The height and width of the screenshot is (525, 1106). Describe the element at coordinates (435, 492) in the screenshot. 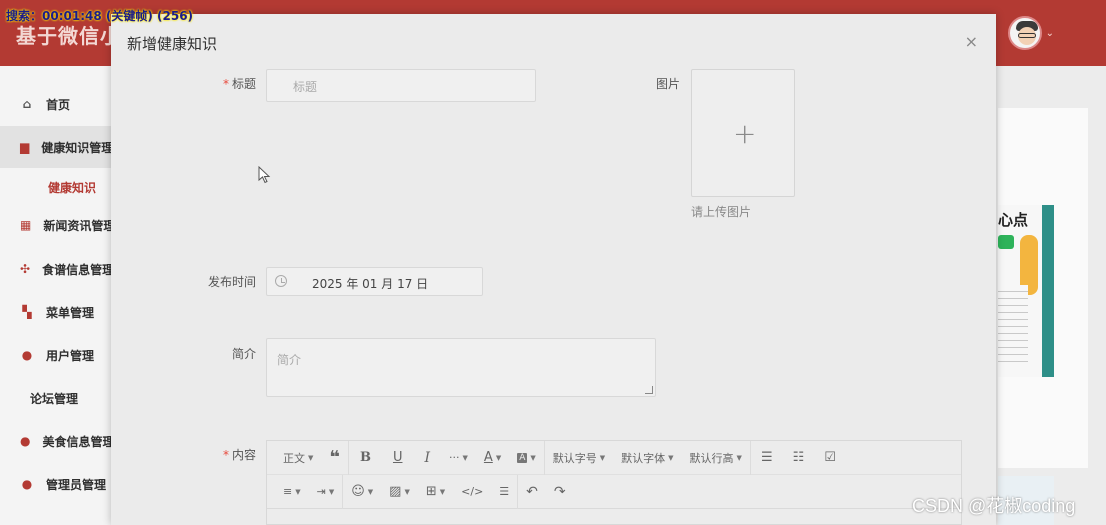

I see `table-icon: ⊞ ▼` at that location.